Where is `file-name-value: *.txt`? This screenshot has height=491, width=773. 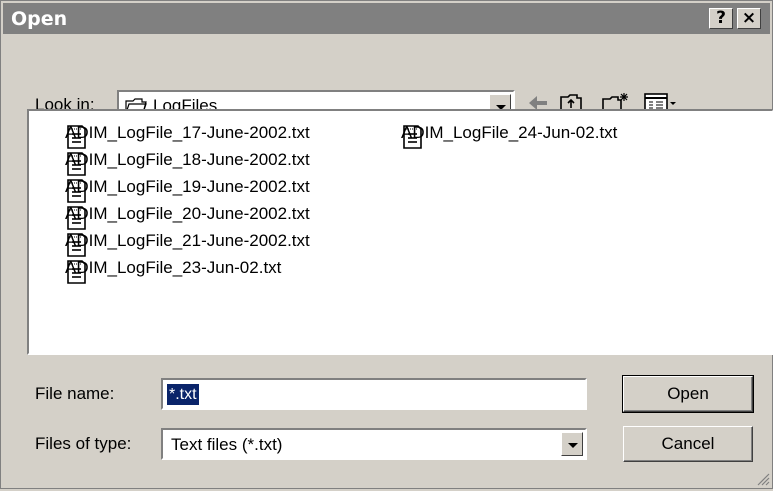 file-name-value: *.txt is located at coordinates (183, 394).